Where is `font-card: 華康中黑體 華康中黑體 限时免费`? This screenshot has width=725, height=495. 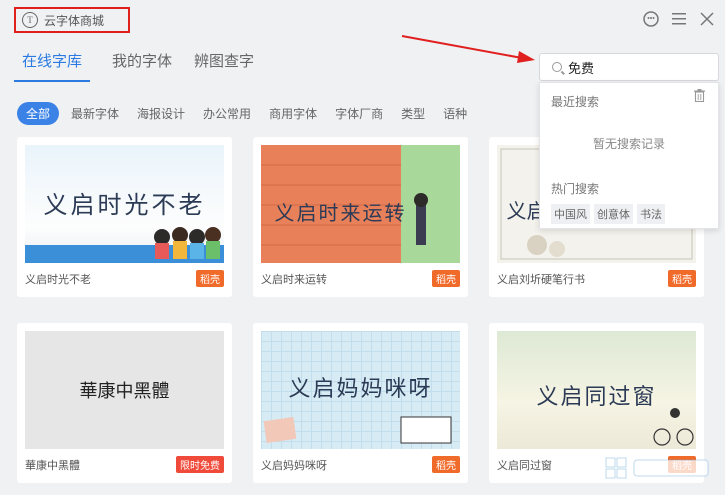
font-card: 華康中黑體 華康中黑體 限时免费 is located at coordinates (124, 403).